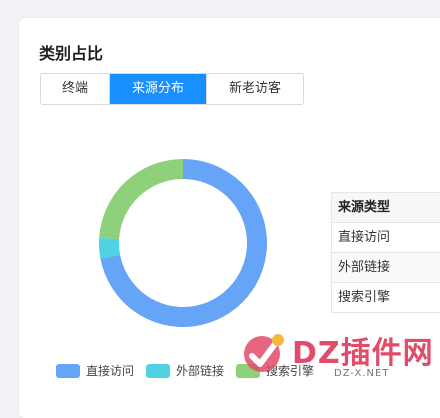  I want to click on table-header: 来源类型, so click(386, 208).